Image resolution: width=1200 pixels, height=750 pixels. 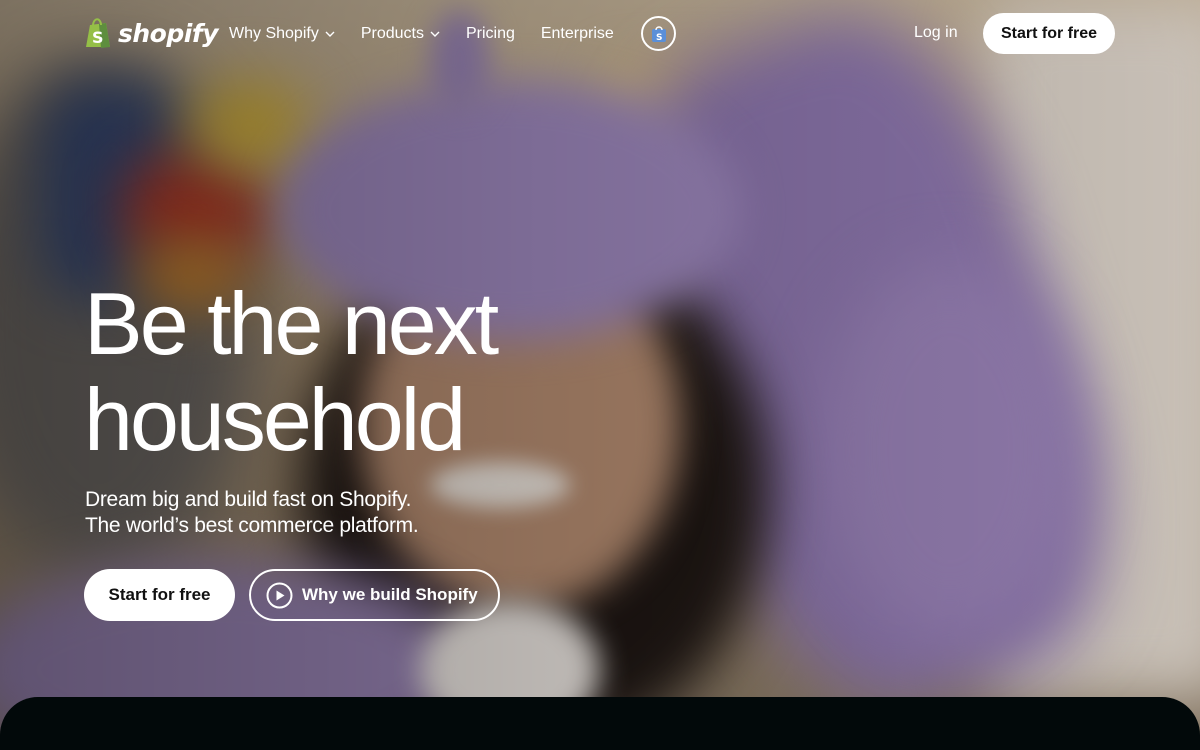 What do you see at coordinates (252, 525) in the screenshot?
I see `subheading-line-2: The world’s best commerce platform.` at bounding box center [252, 525].